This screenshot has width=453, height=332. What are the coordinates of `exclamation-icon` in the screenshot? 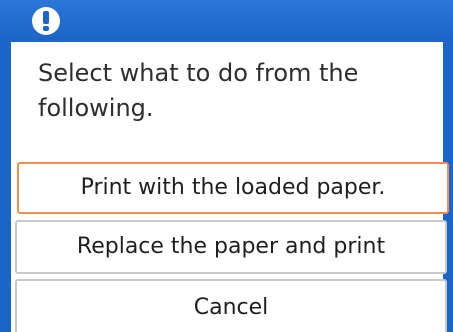 It's located at (46, 21).